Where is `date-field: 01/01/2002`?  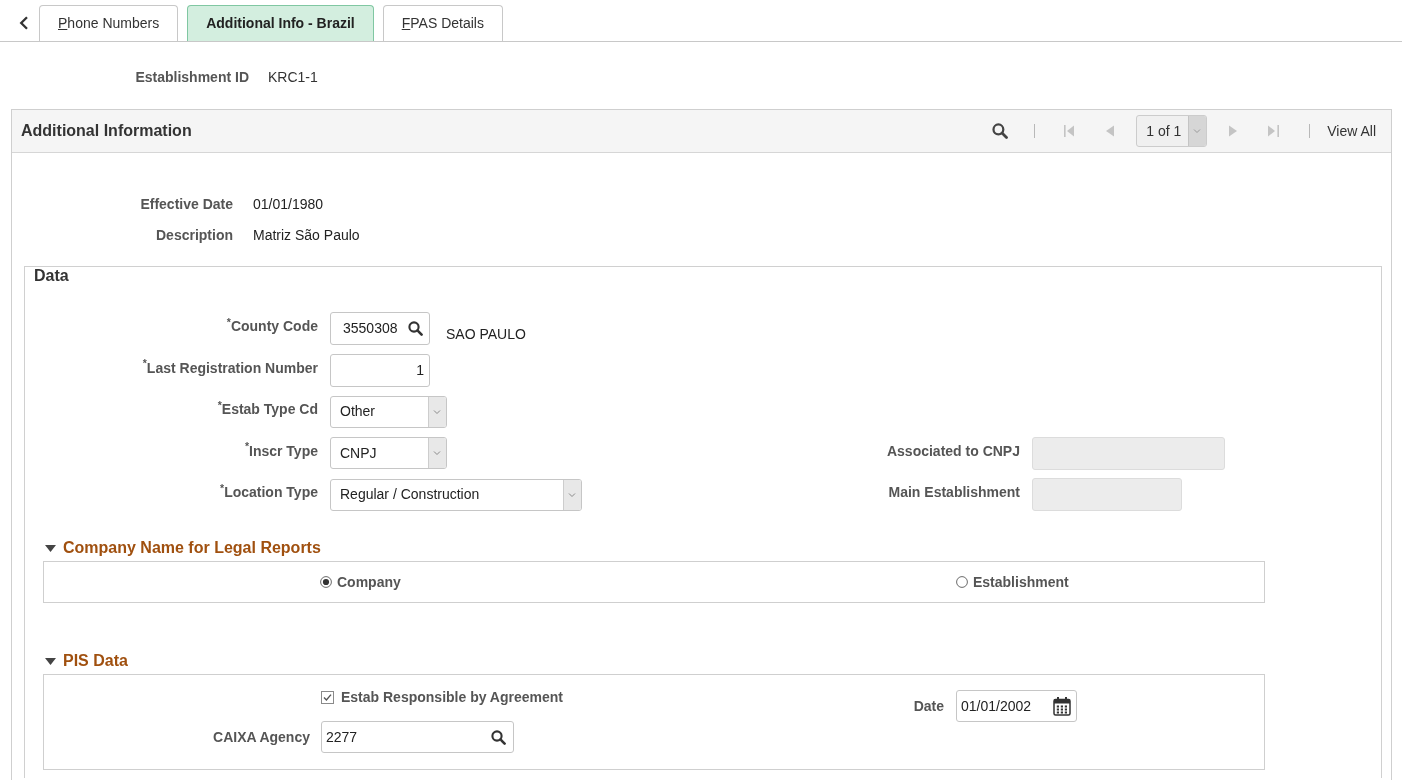
date-field: 01/01/2002 is located at coordinates (1016, 706).